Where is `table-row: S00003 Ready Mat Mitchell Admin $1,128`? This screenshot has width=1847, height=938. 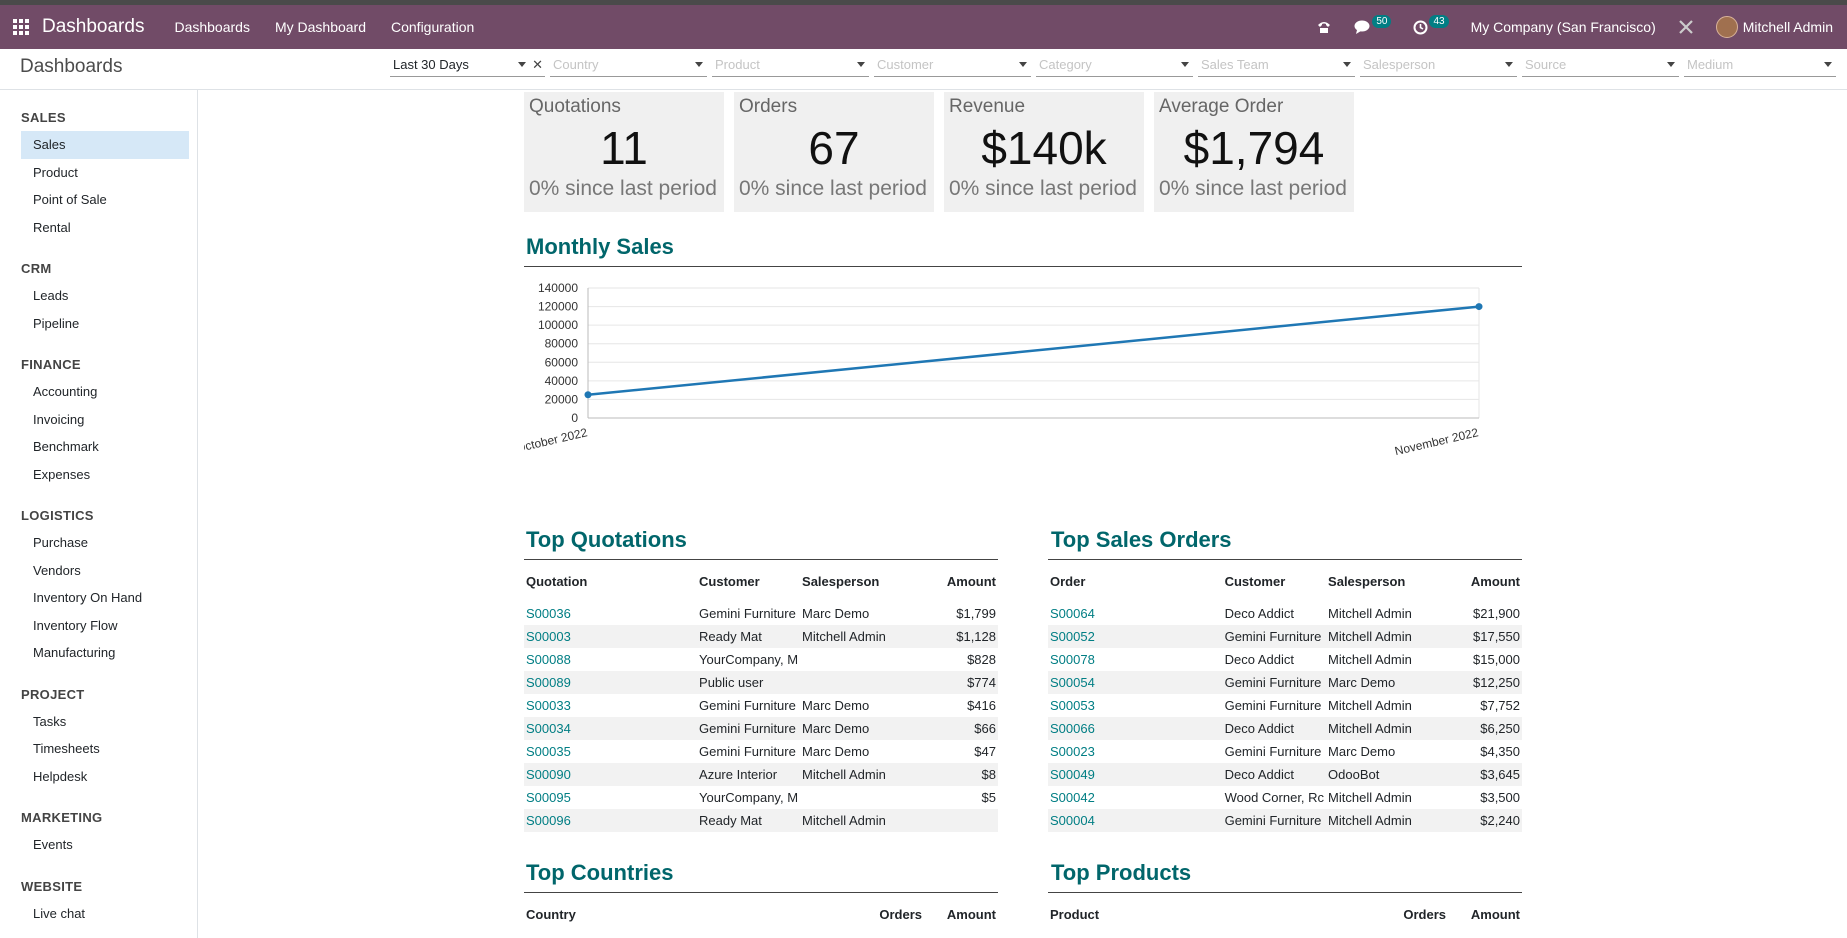 table-row: S00003 Ready Mat Mitchell Admin $1,128 is located at coordinates (761, 636).